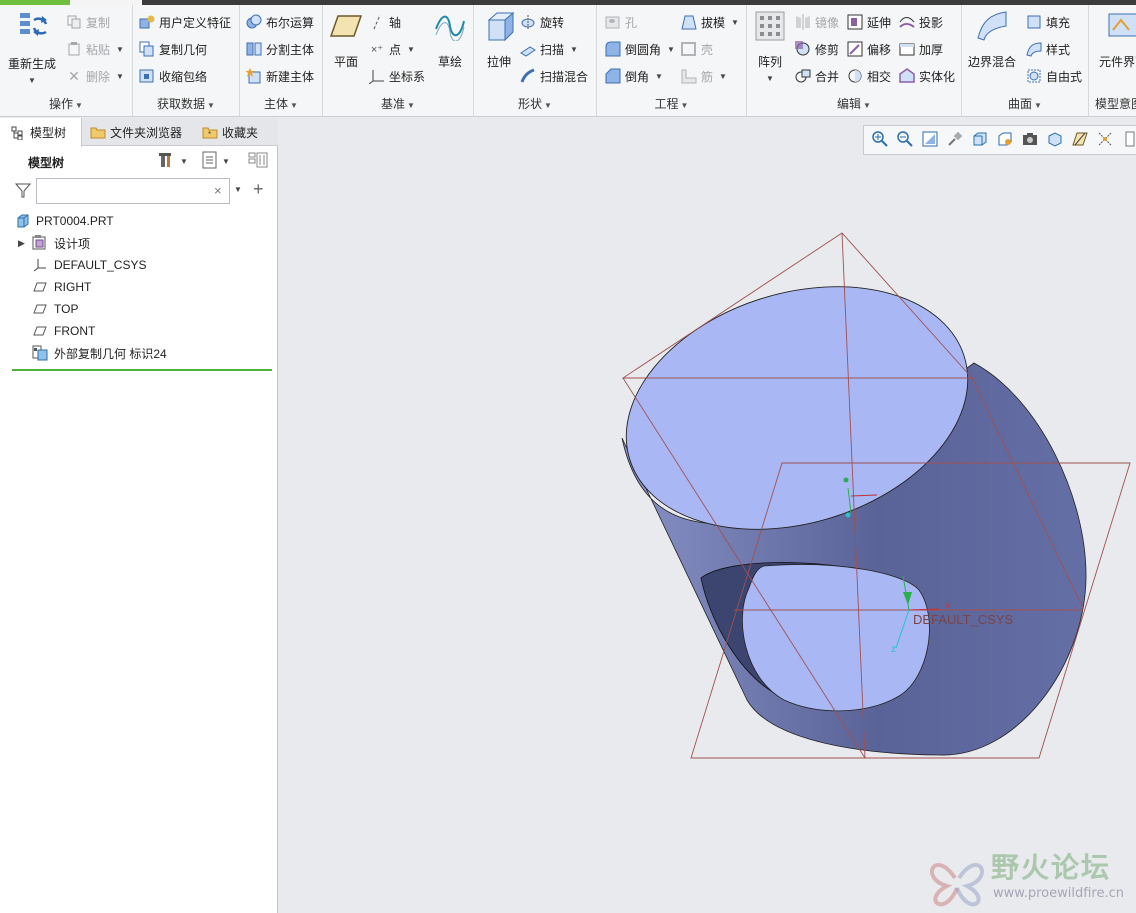 The image size is (1136, 913). Describe the element at coordinates (980, 140) in the screenshot. I see `display-style-button` at that location.